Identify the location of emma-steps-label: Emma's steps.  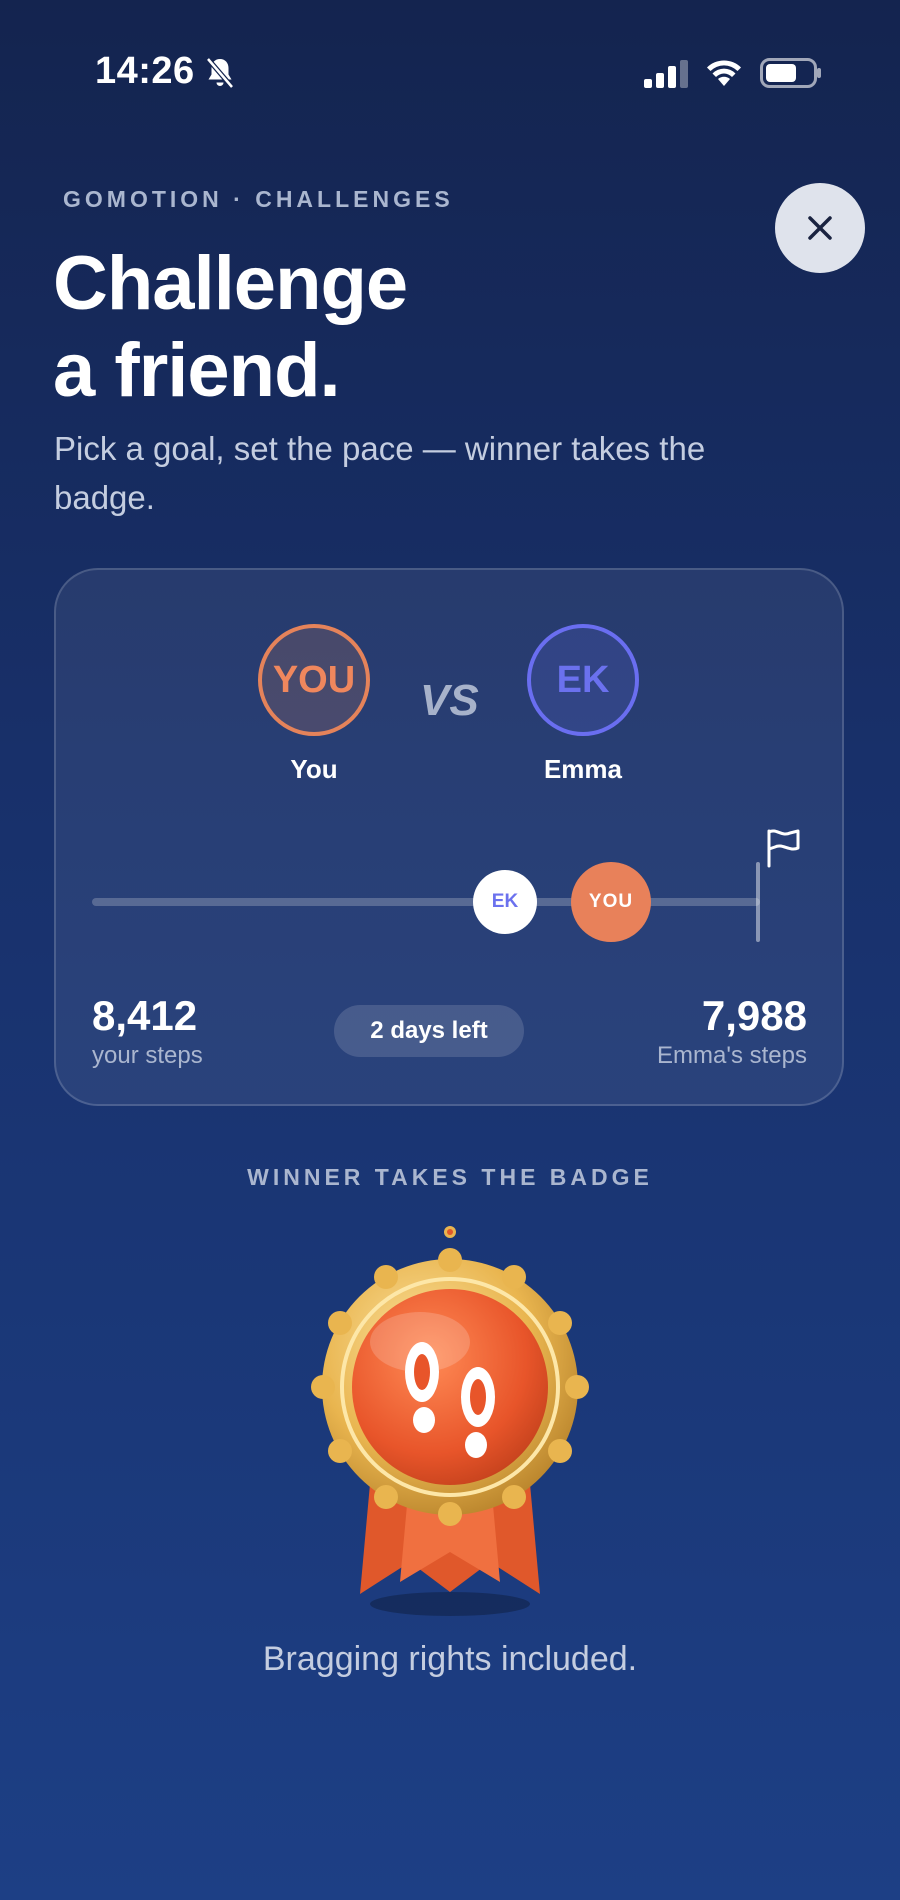
(732, 1055).